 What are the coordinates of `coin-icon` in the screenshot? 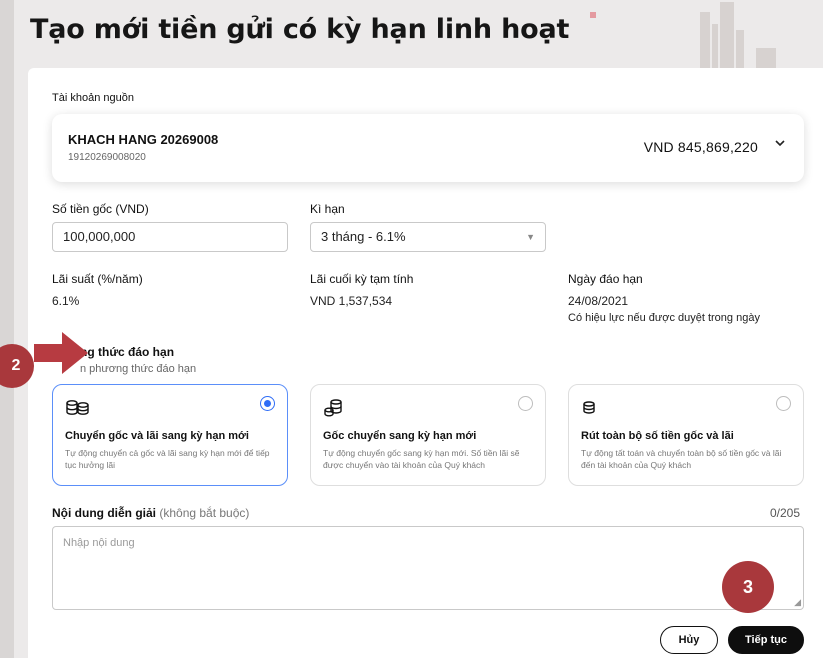 It's located at (589, 410).